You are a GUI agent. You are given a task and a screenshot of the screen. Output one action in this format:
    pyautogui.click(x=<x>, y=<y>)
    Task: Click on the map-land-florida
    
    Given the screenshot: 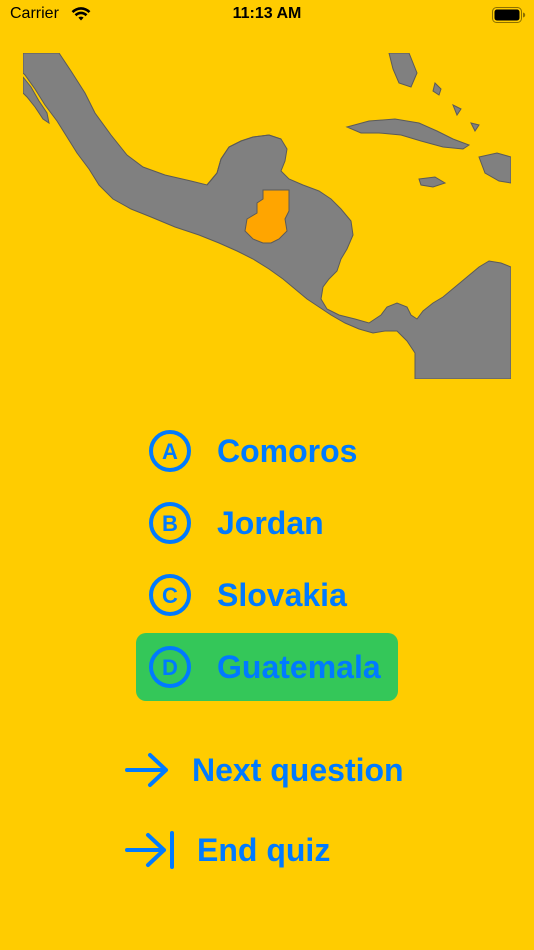 What is the action you would take?
    pyautogui.click(x=403, y=70)
    